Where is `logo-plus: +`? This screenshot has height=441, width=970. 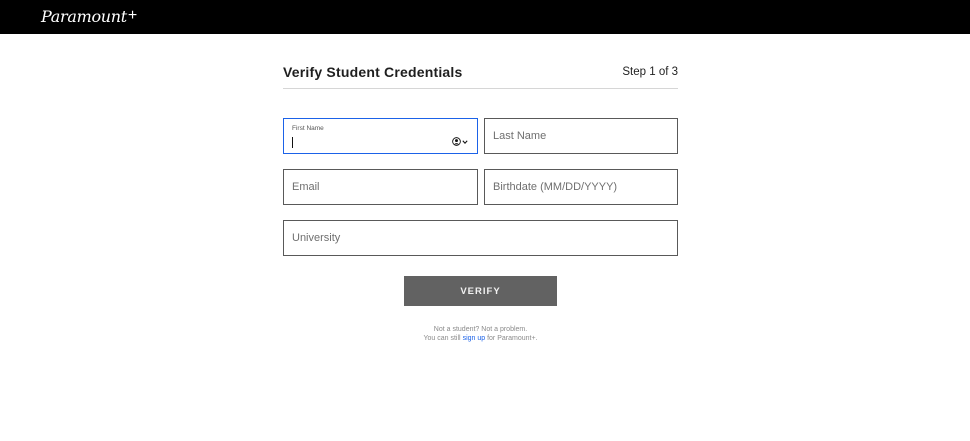 logo-plus: + is located at coordinates (132, 15).